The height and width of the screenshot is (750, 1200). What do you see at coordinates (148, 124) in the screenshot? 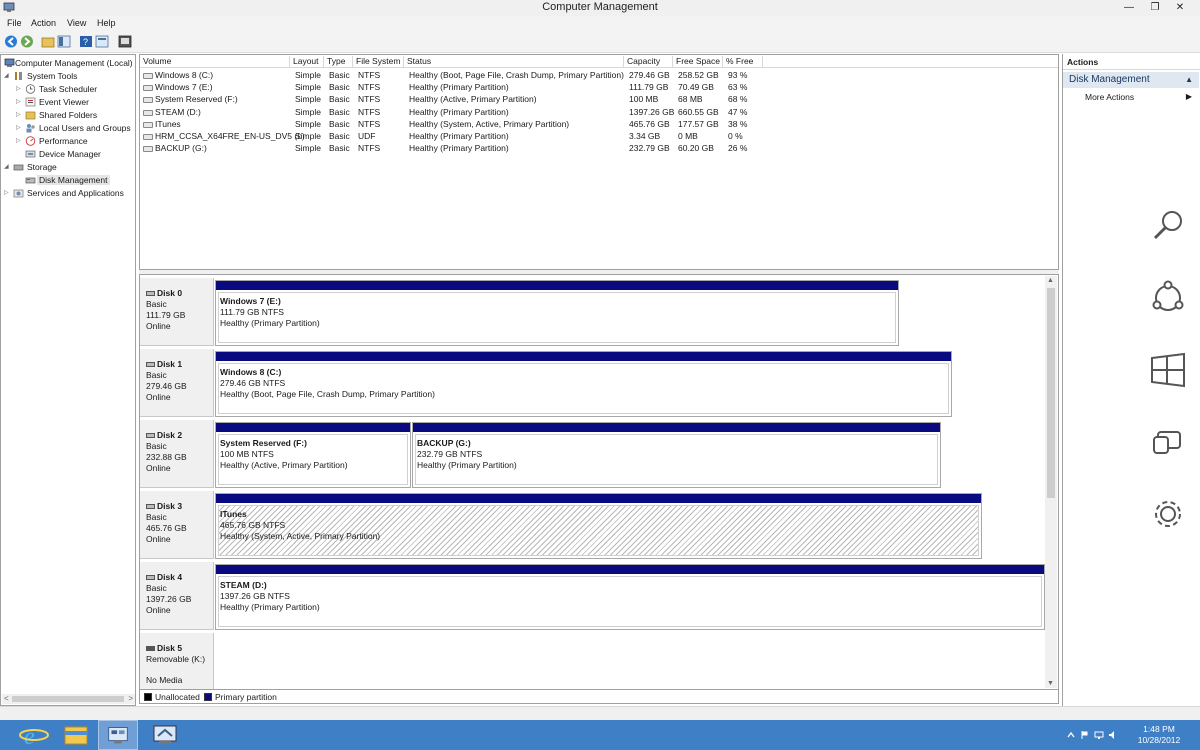
I see `volume-drive-icon` at bounding box center [148, 124].